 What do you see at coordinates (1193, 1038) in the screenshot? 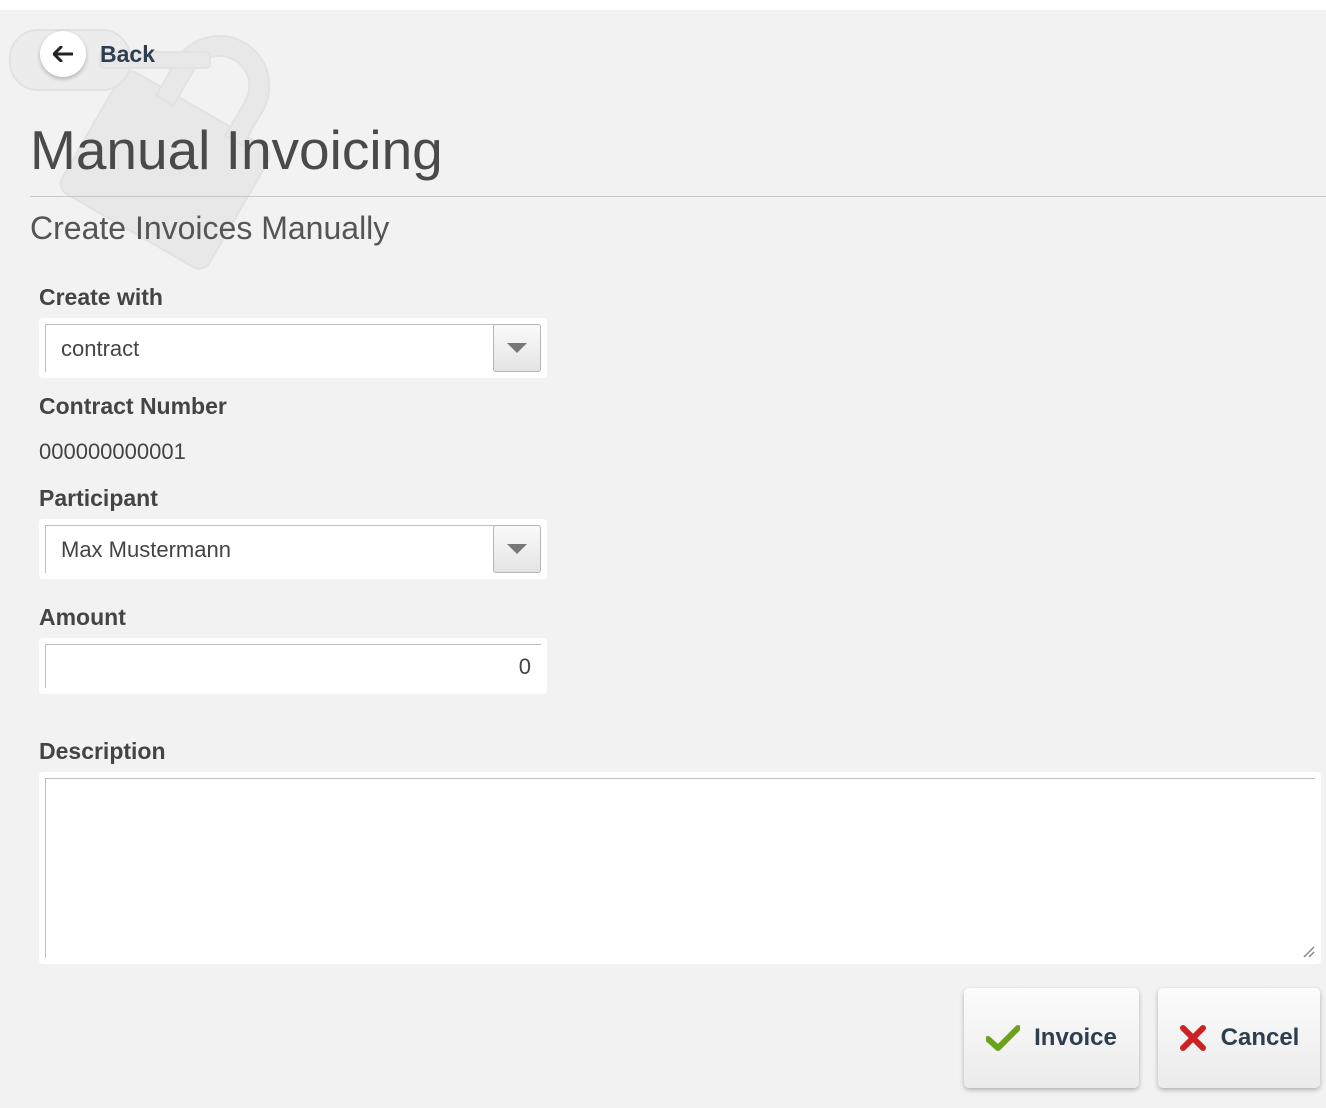
I see `close-icon` at bounding box center [1193, 1038].